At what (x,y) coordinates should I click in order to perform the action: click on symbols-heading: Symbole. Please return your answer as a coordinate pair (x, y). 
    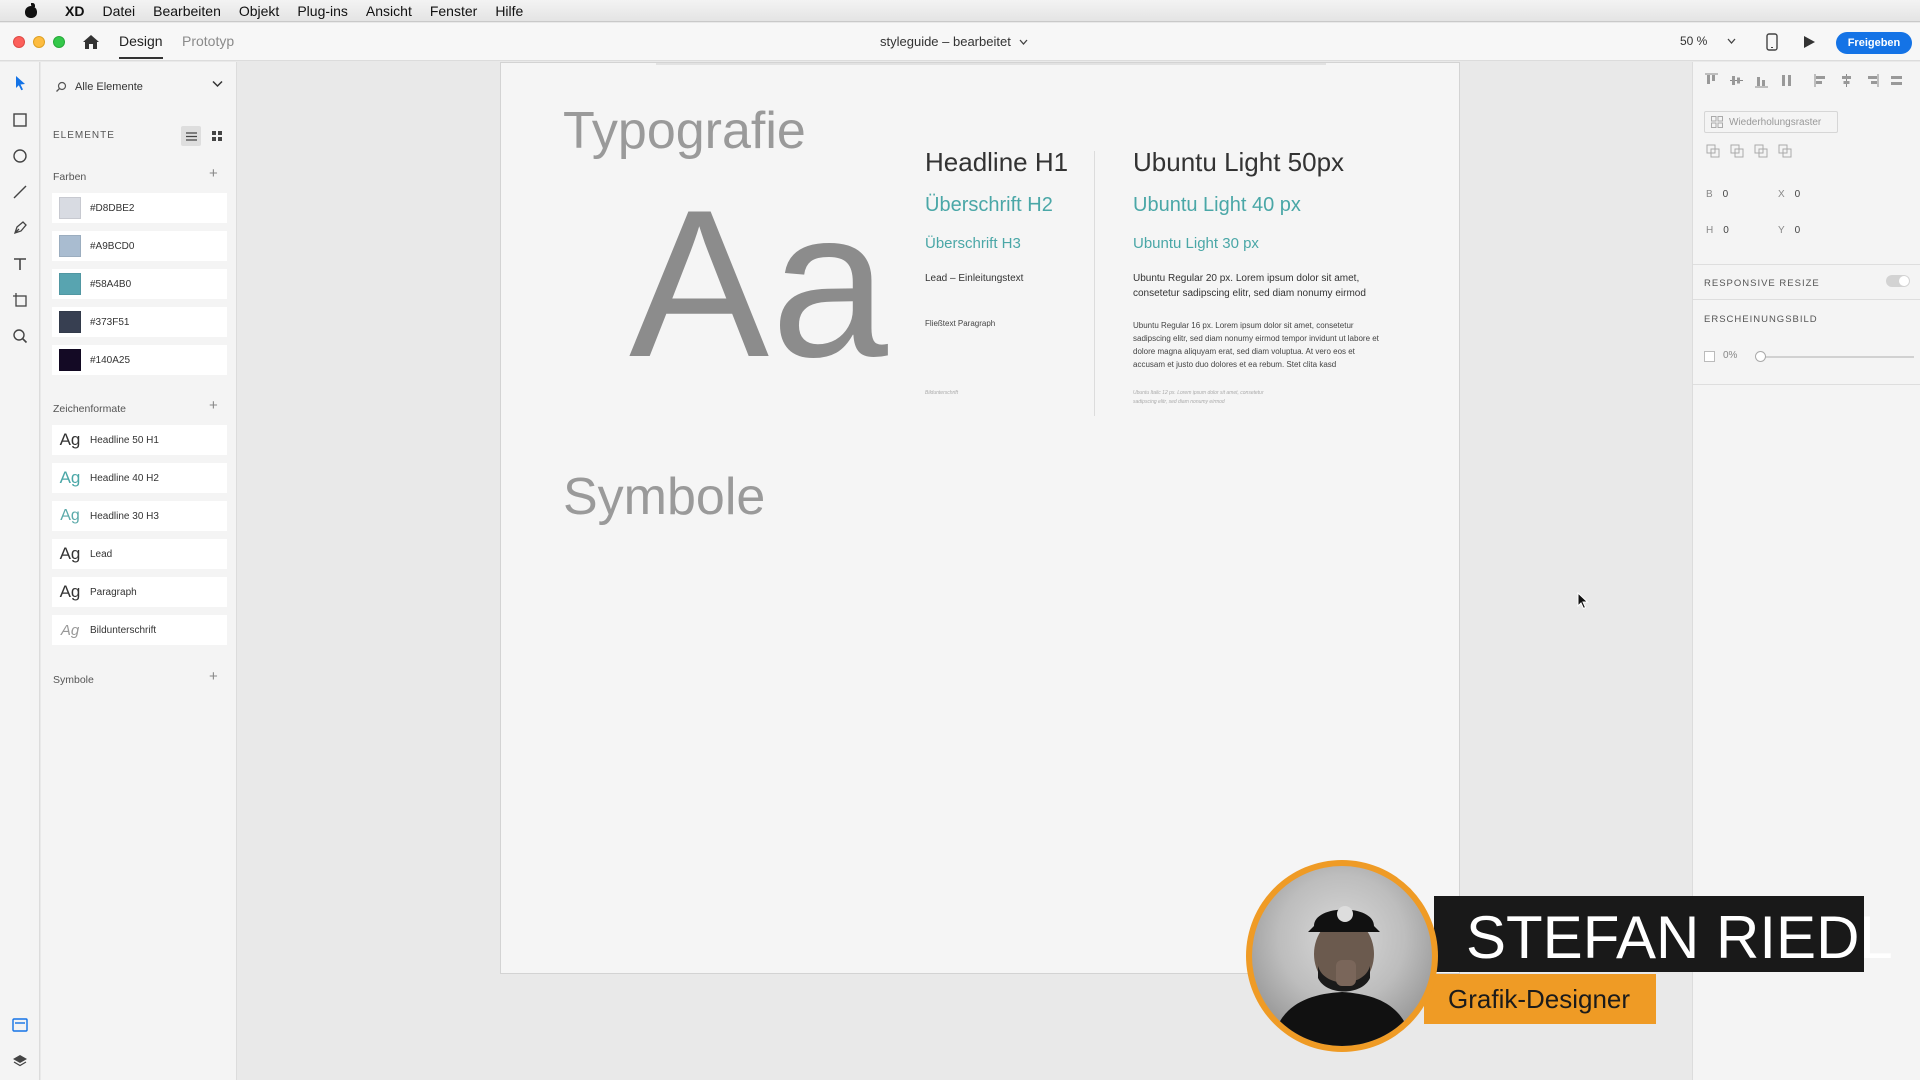
    Looking at the image, I should click on (664, 497).